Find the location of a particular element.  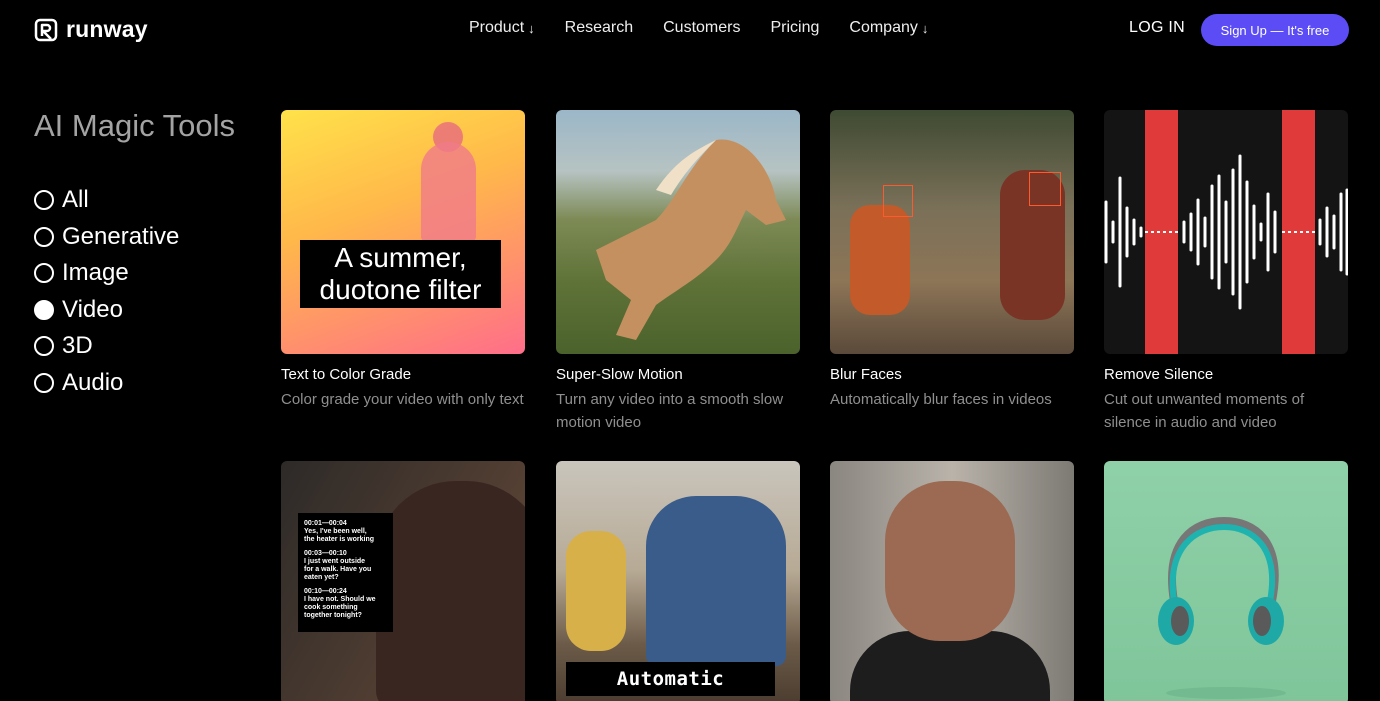

tool-title: Super-Slow Motion is located at coordinates (678, 375).